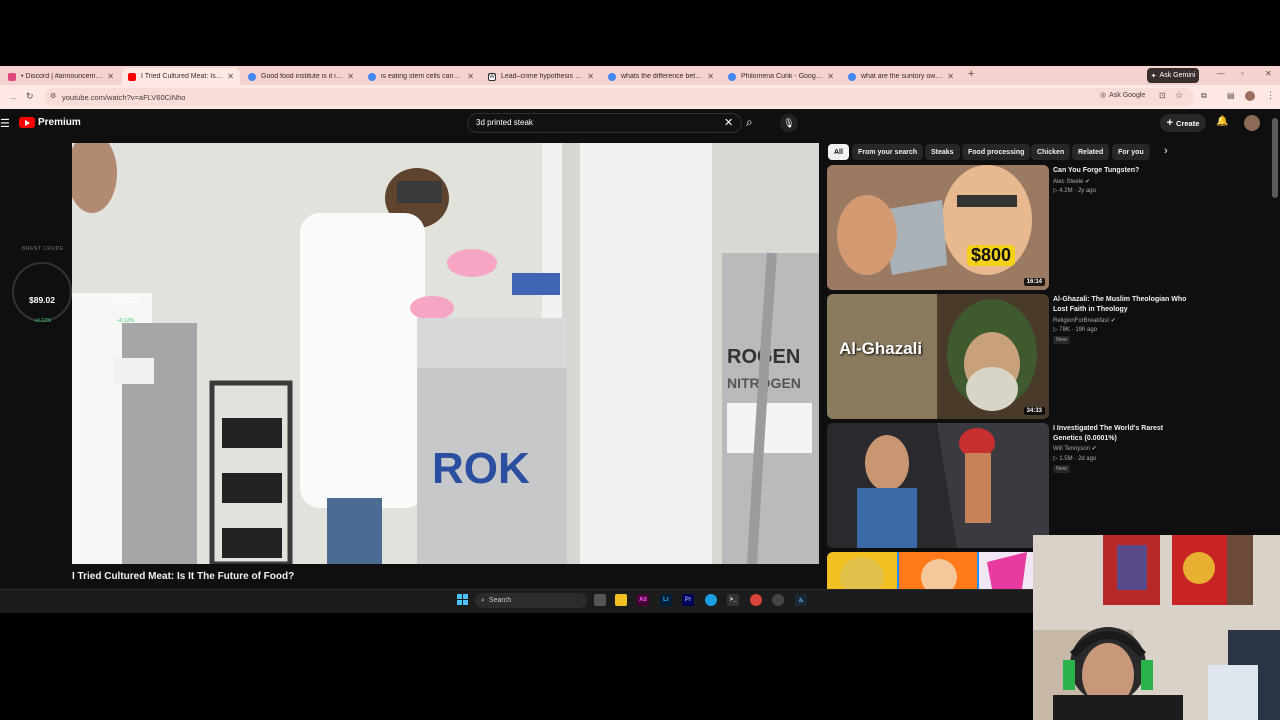 The image size is (1280, 720). Describe the element at coordinates (728, 122) in the screenshot. I see `clear-search-icon: ✕` at that location.